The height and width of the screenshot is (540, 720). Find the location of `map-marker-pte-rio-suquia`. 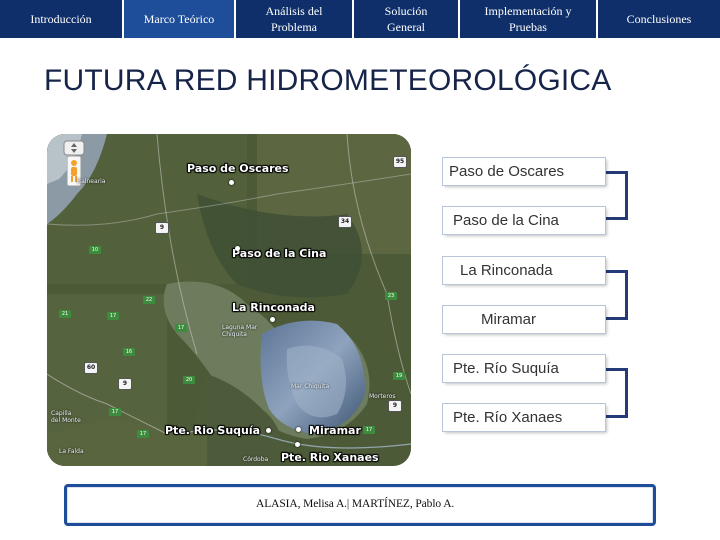

map-marker-pte-rio-suquia is located at coordinates (268, 430).